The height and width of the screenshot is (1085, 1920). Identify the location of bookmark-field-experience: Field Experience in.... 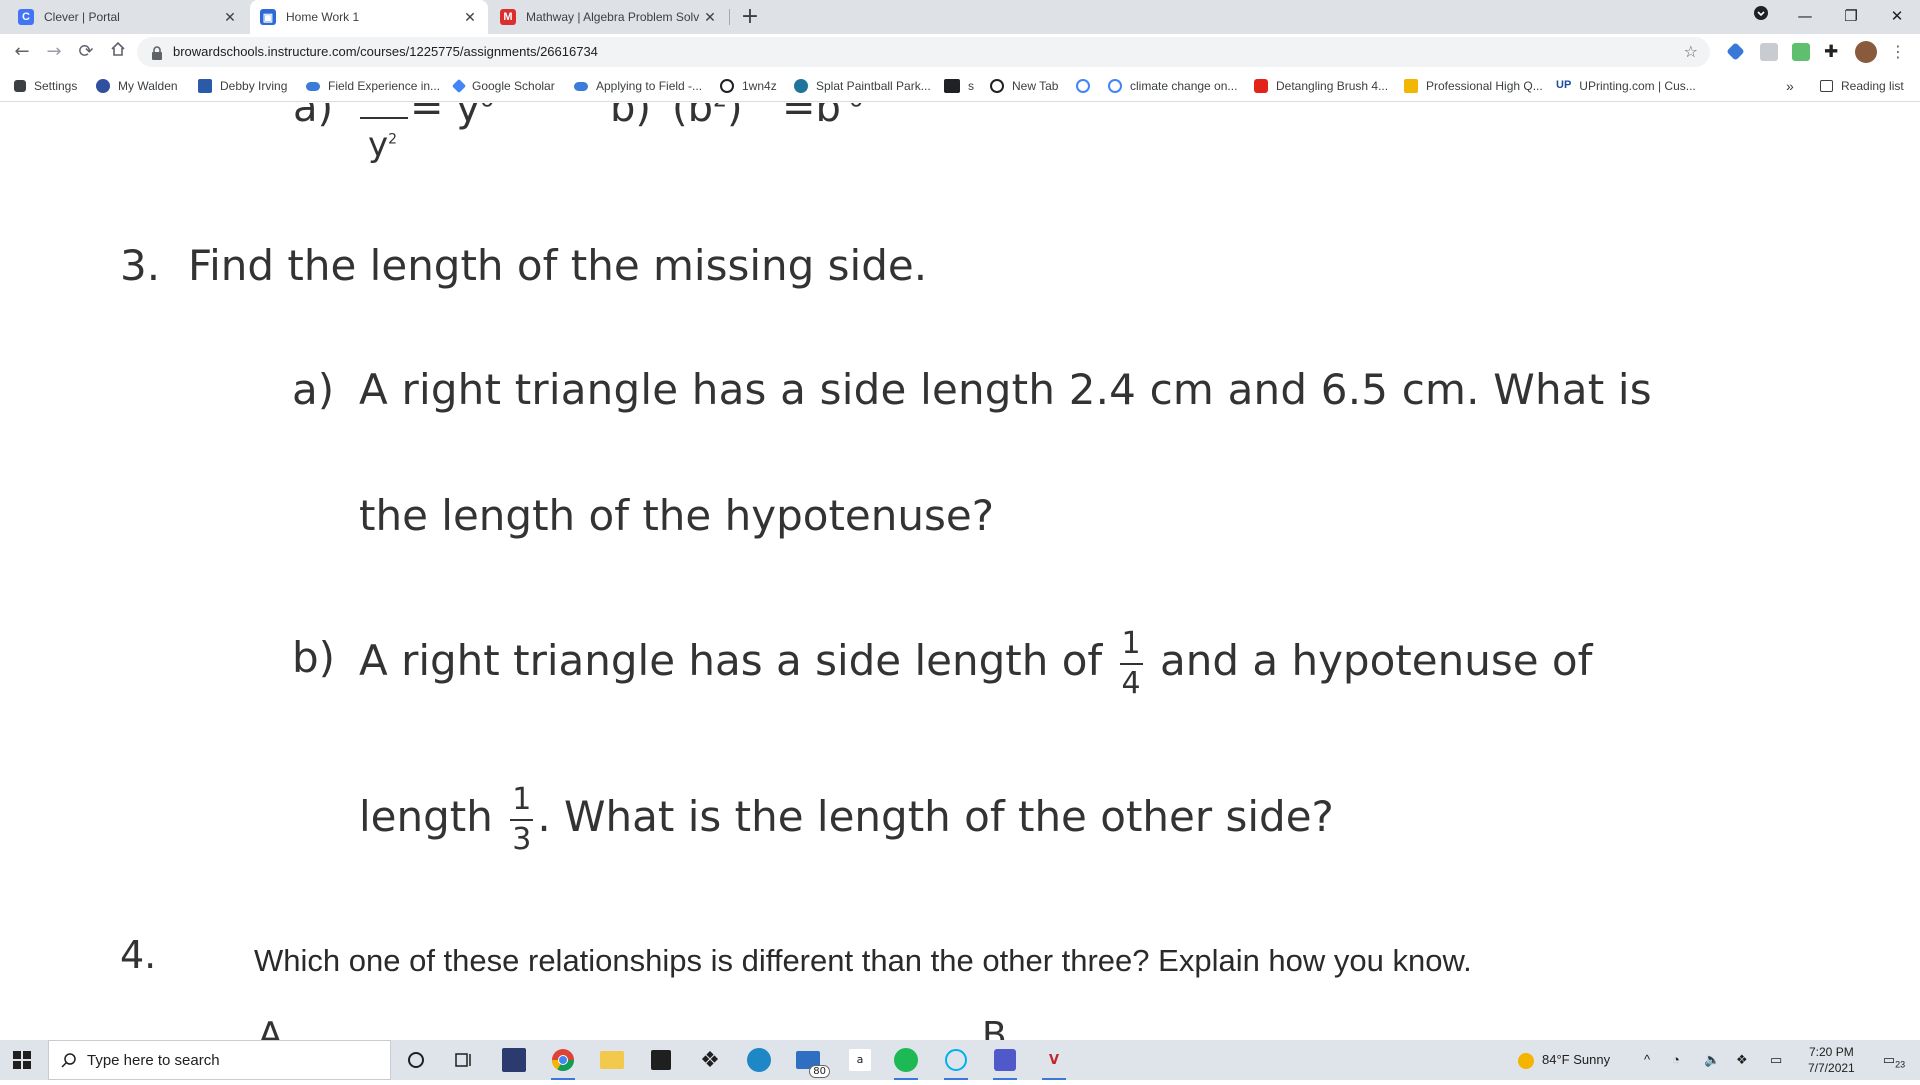
(373, 86).